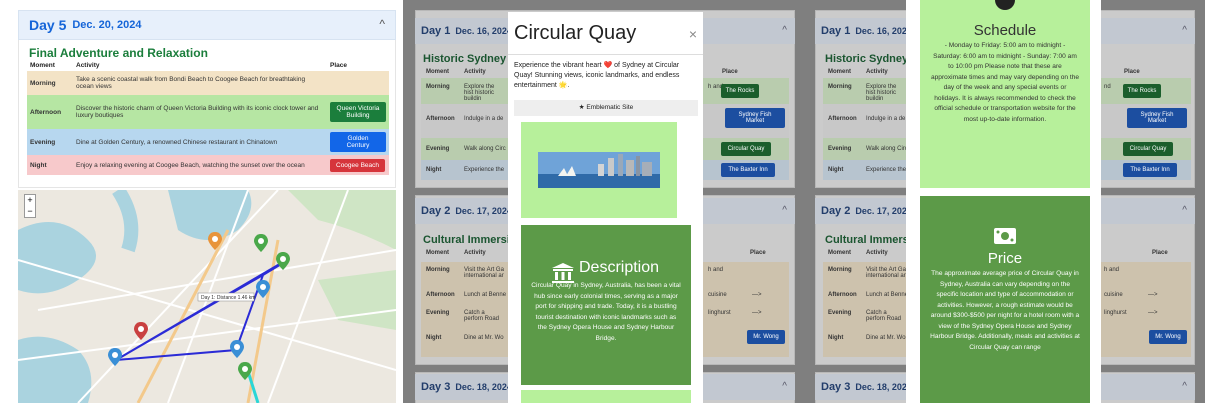 The height and width of the screenshot is (403, 1205). I want to click on activity-text: Dine at Mr. Wo, so click(484, 338).